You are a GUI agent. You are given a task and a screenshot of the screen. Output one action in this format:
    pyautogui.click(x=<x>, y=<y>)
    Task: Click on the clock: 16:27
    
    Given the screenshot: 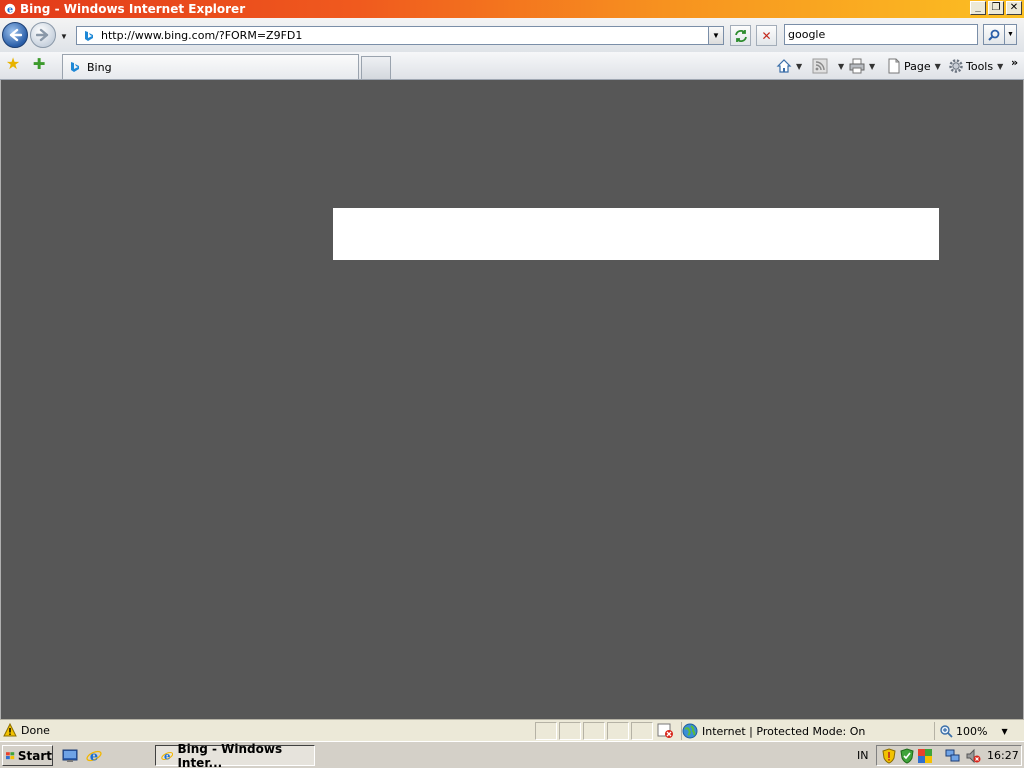 What is the action you would take?
    pyautogui.click(x=1003, y=755)
    